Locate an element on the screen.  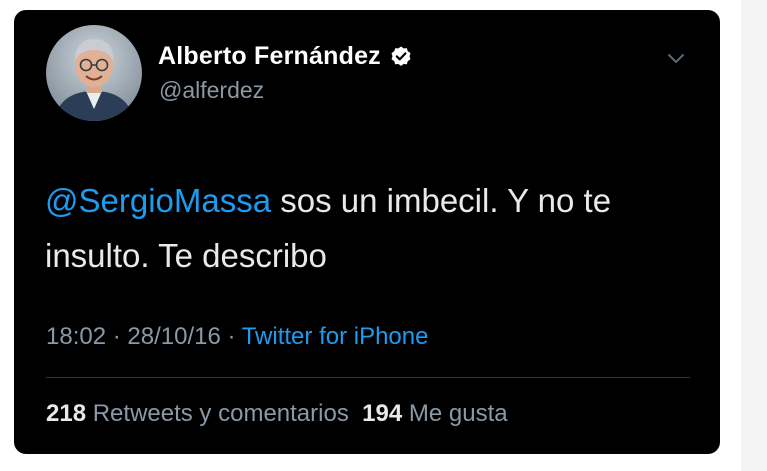
likes-label: Me gusta is located at coordinates (458, 413).